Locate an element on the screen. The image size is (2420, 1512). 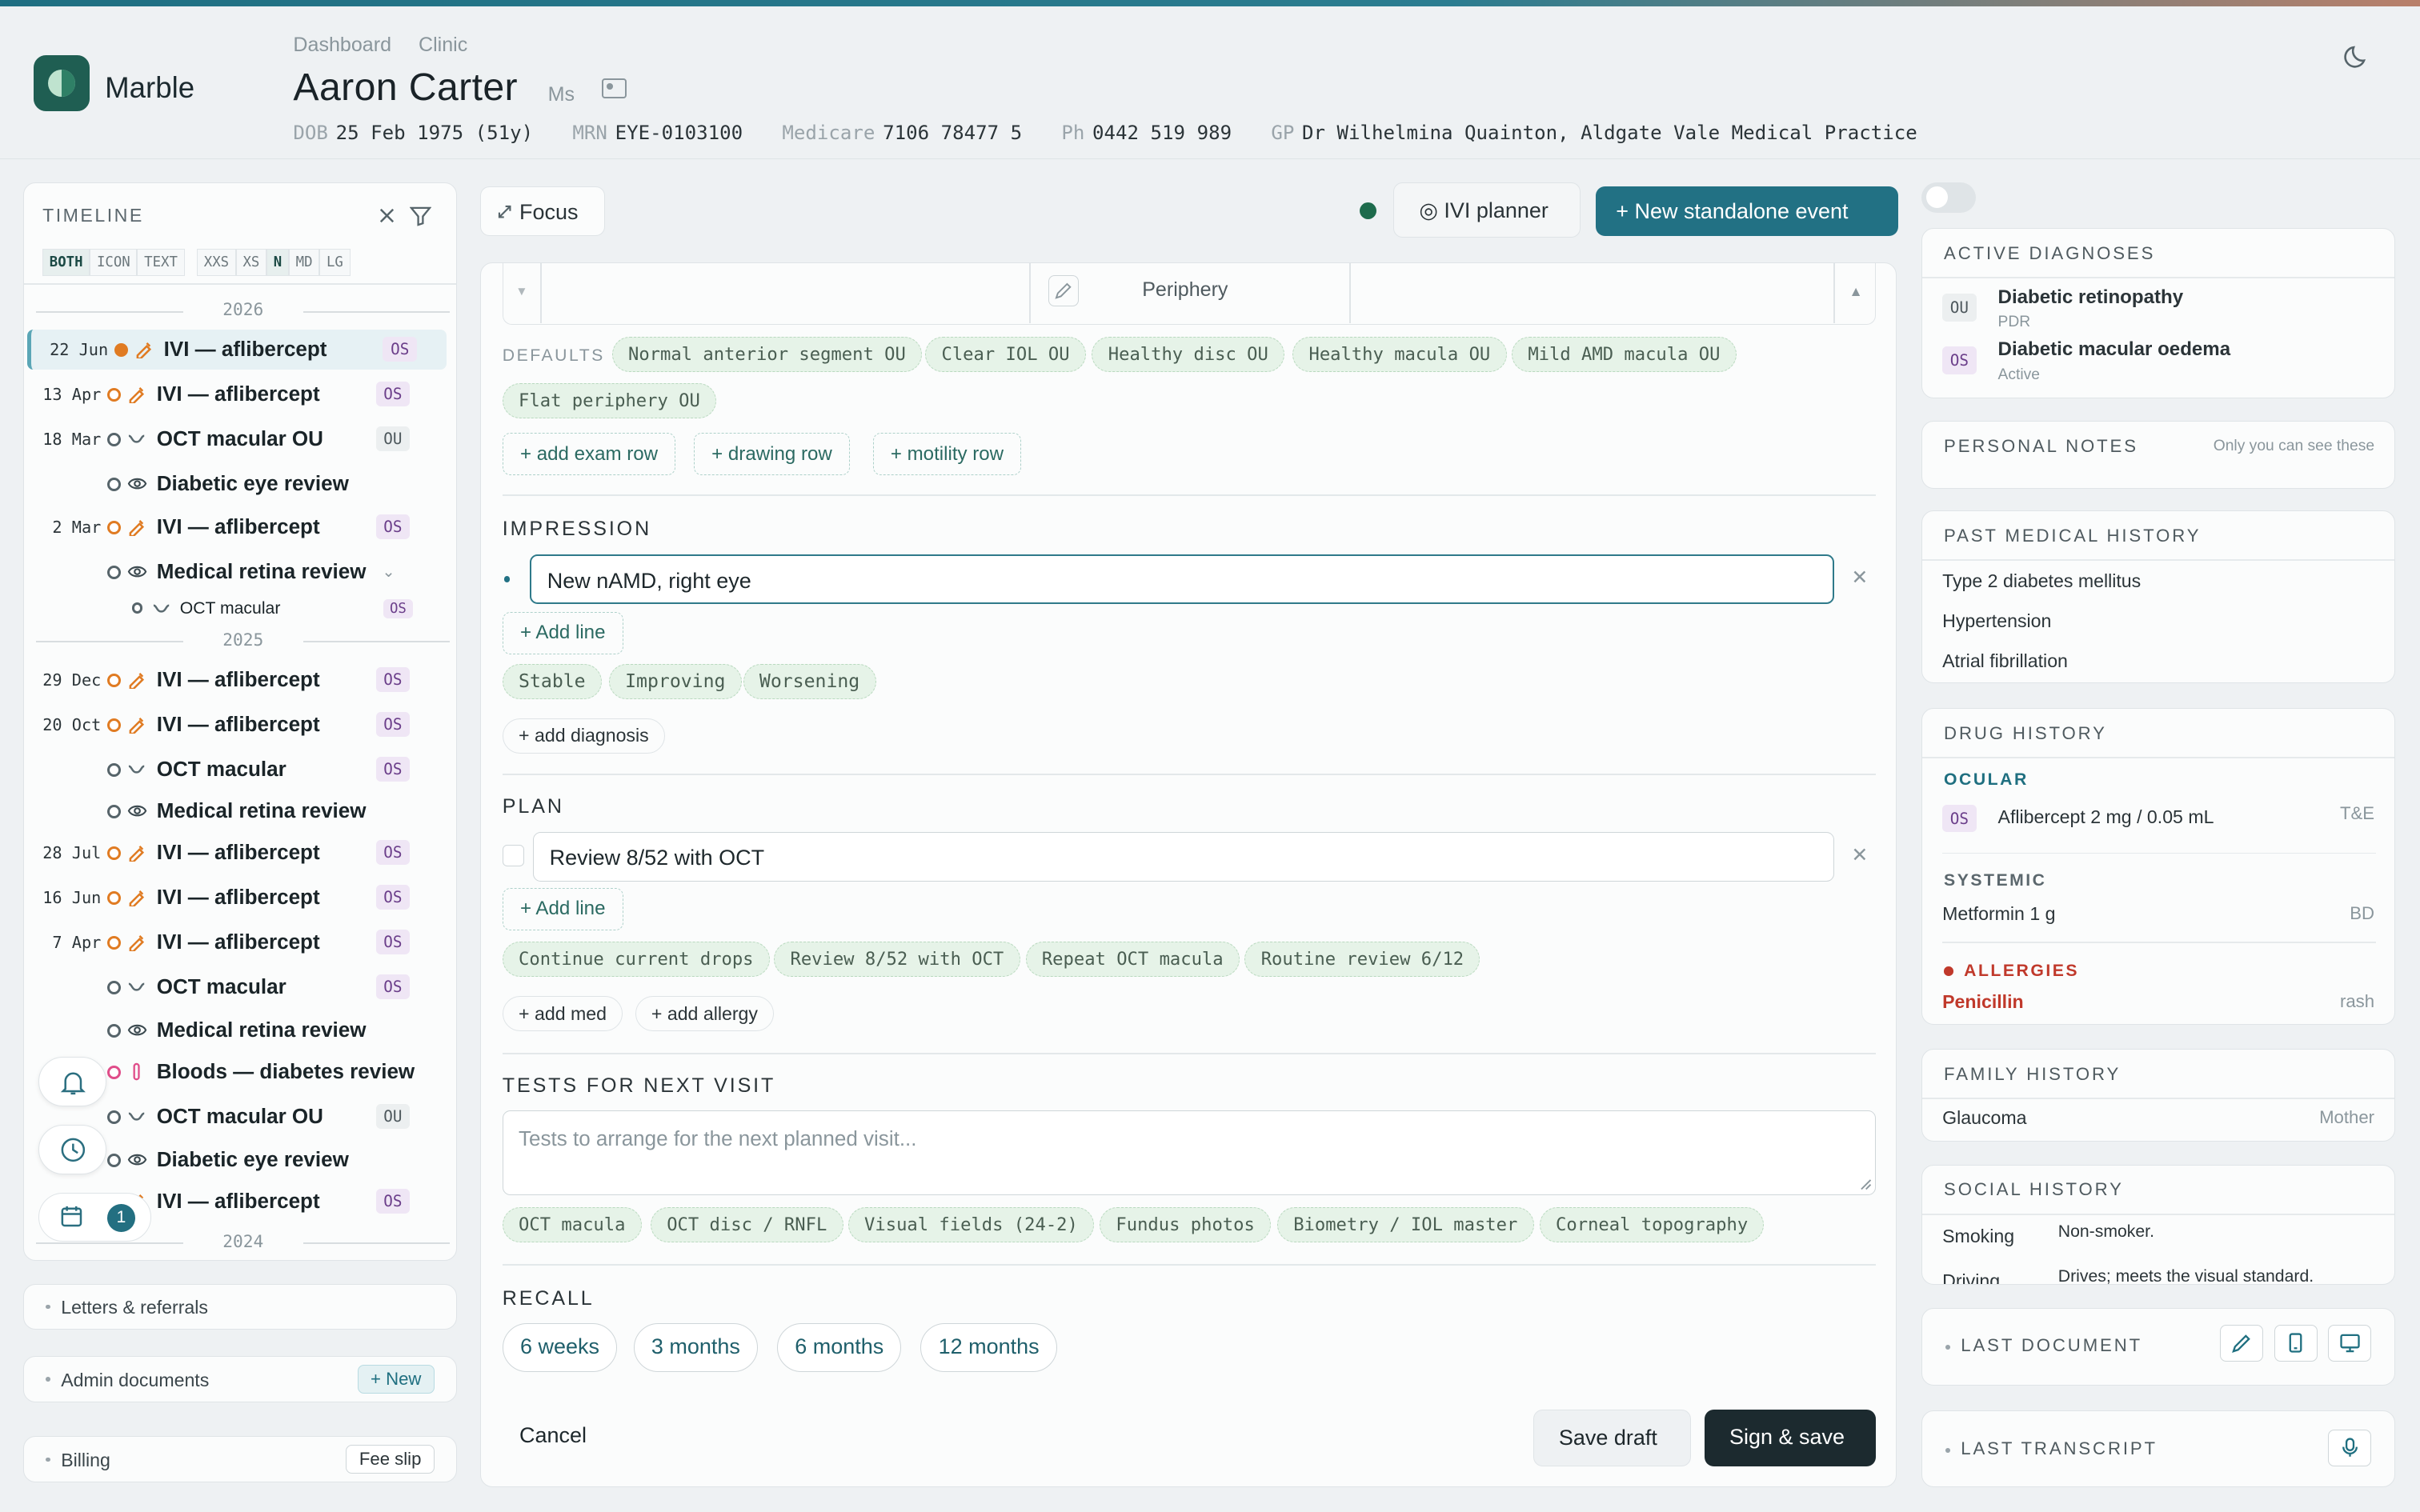
plan-chip: Repeat OCT macula is located at coordinates (1132, 959).